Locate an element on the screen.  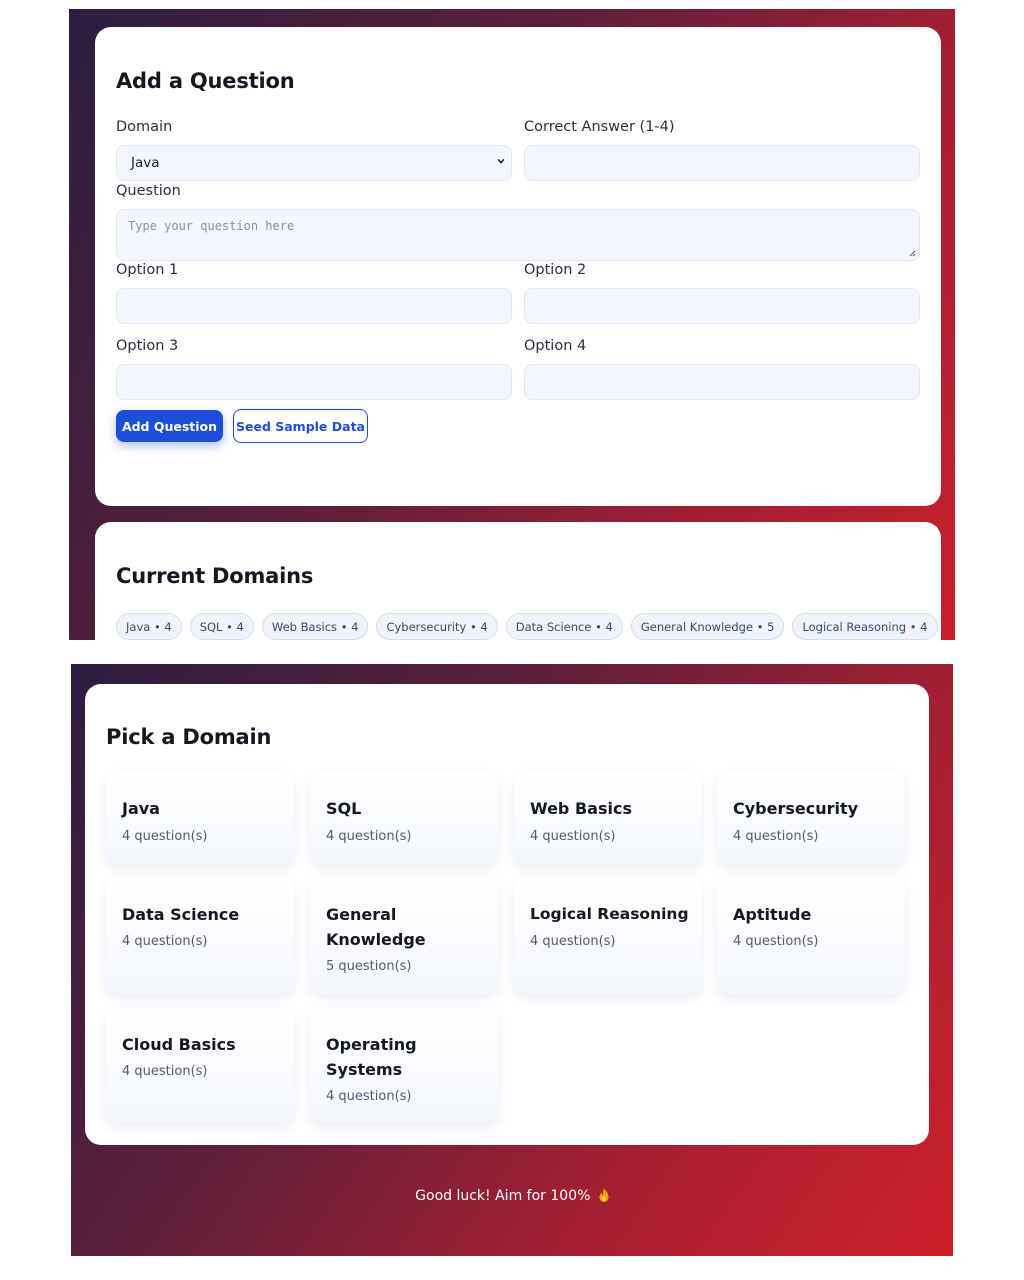
domain-tile-cloud-basics: Cloud Basics 4 question(s) is located at coordinates (200, 1065).